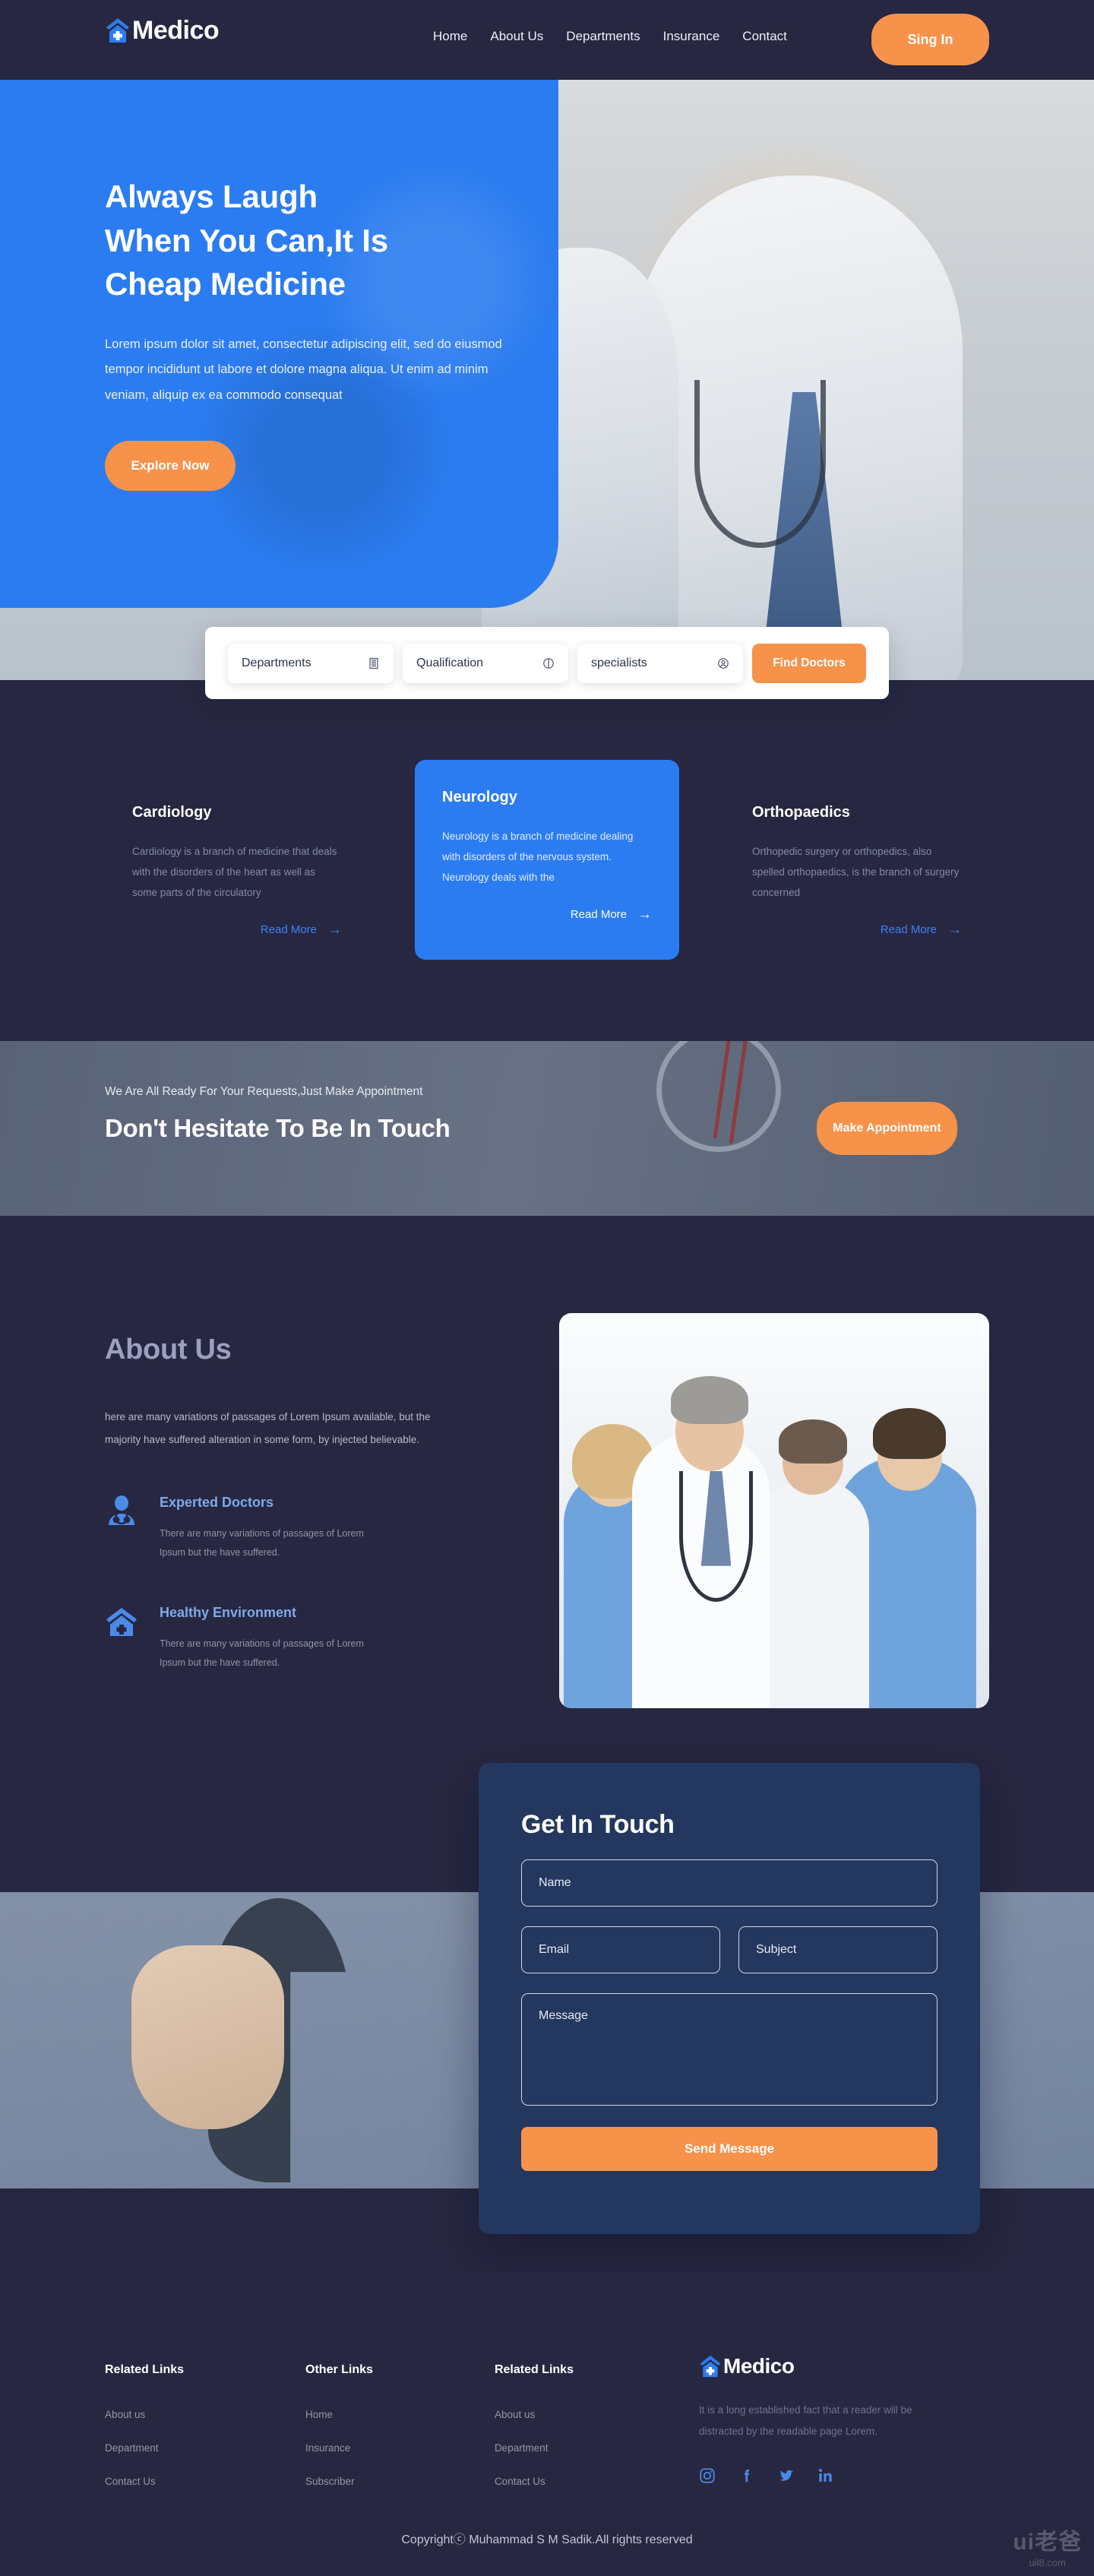 The image size is (1094, 2576). What do you see at coordinates (835, 2366) in the screenshot?
I see `footer-brand-logo: Medico` at bounding box center [835, 2366].